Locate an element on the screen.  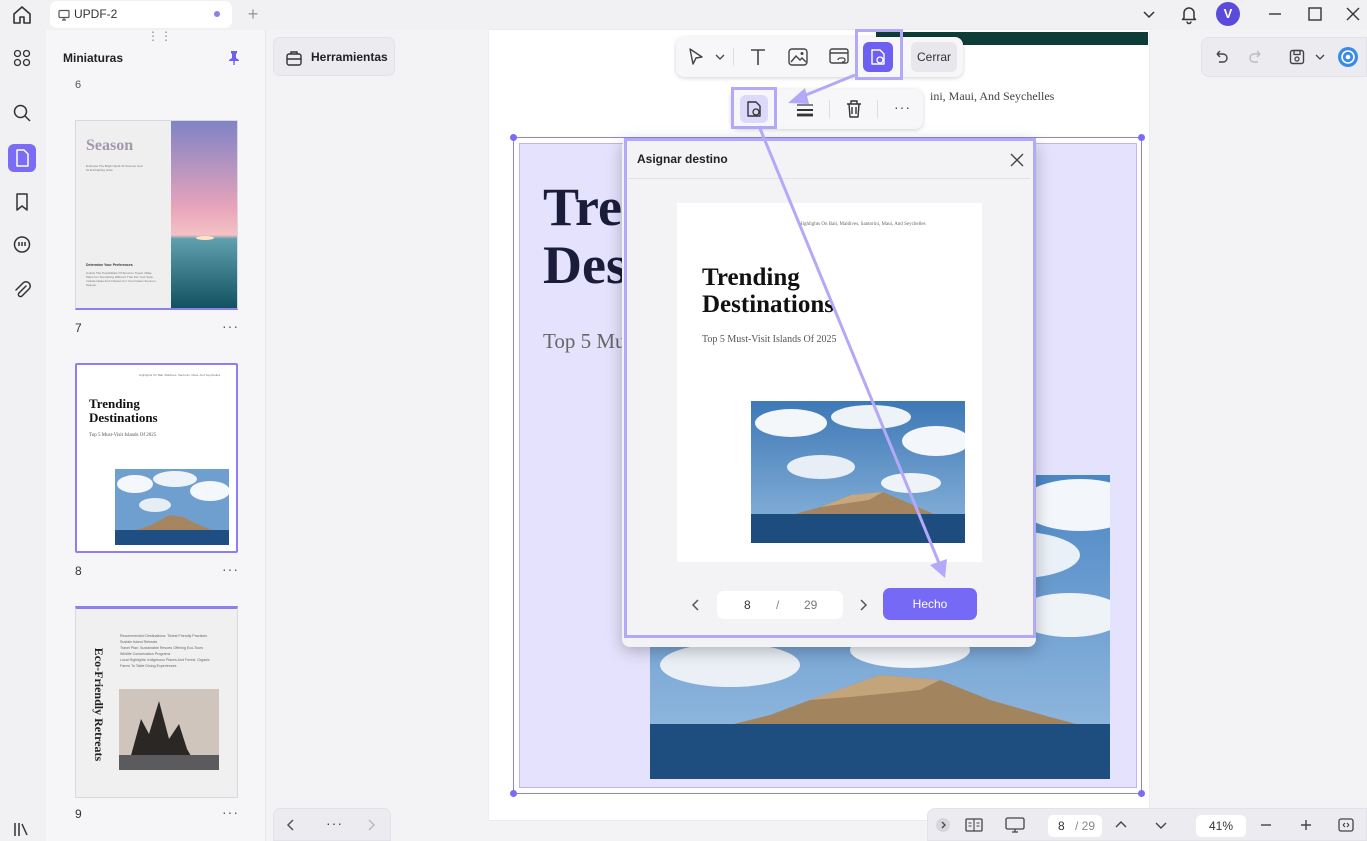
collapse-icon is located at coordinates (943, 825).